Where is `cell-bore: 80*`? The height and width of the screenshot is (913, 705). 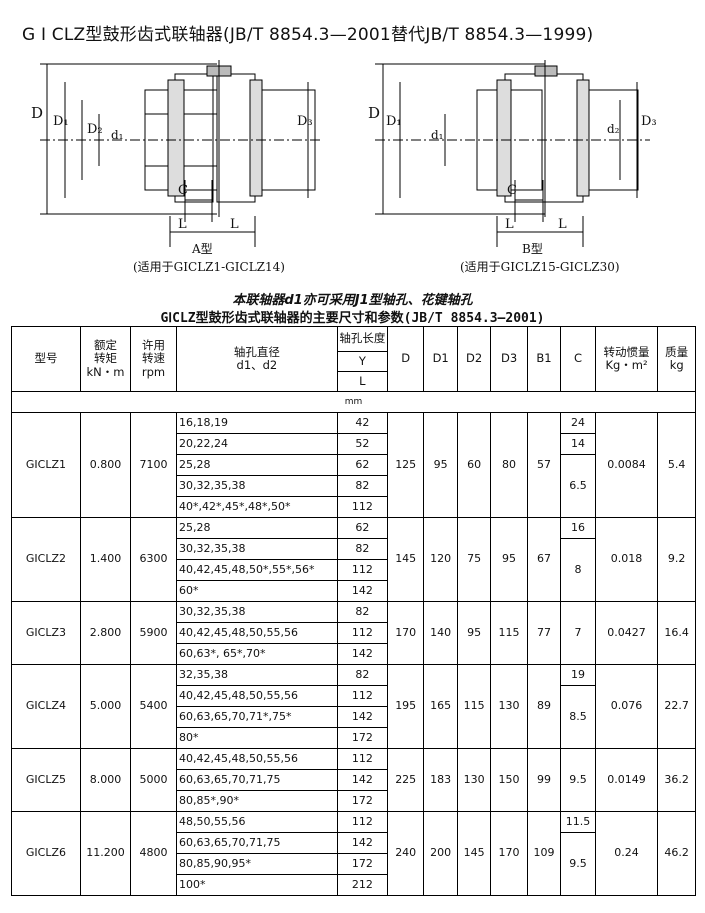 cell-bore: 80* is located at coordinates (256, 738).